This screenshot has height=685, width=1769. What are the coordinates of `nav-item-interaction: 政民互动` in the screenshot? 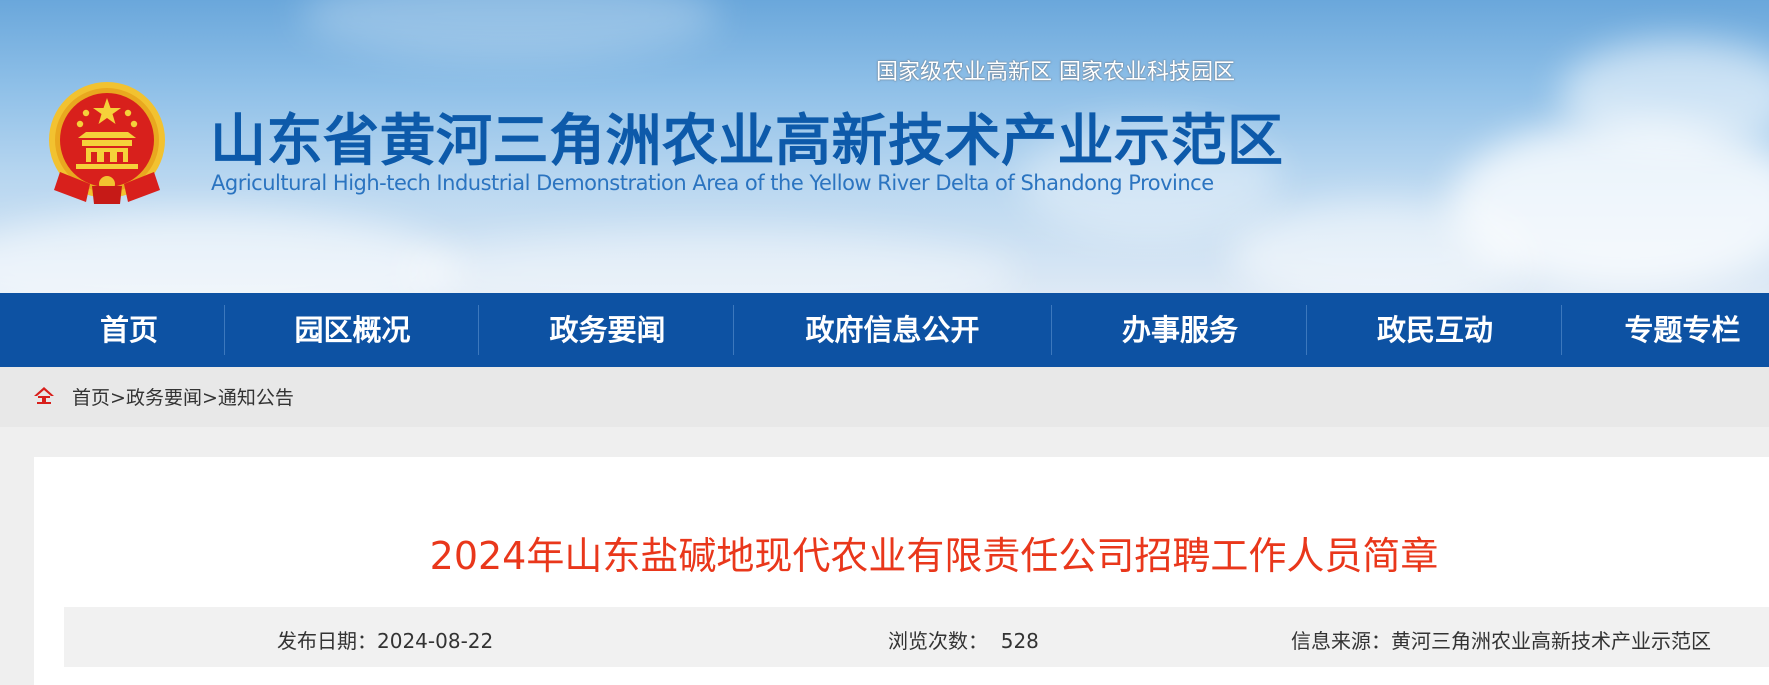 It's located at (1435, 330).